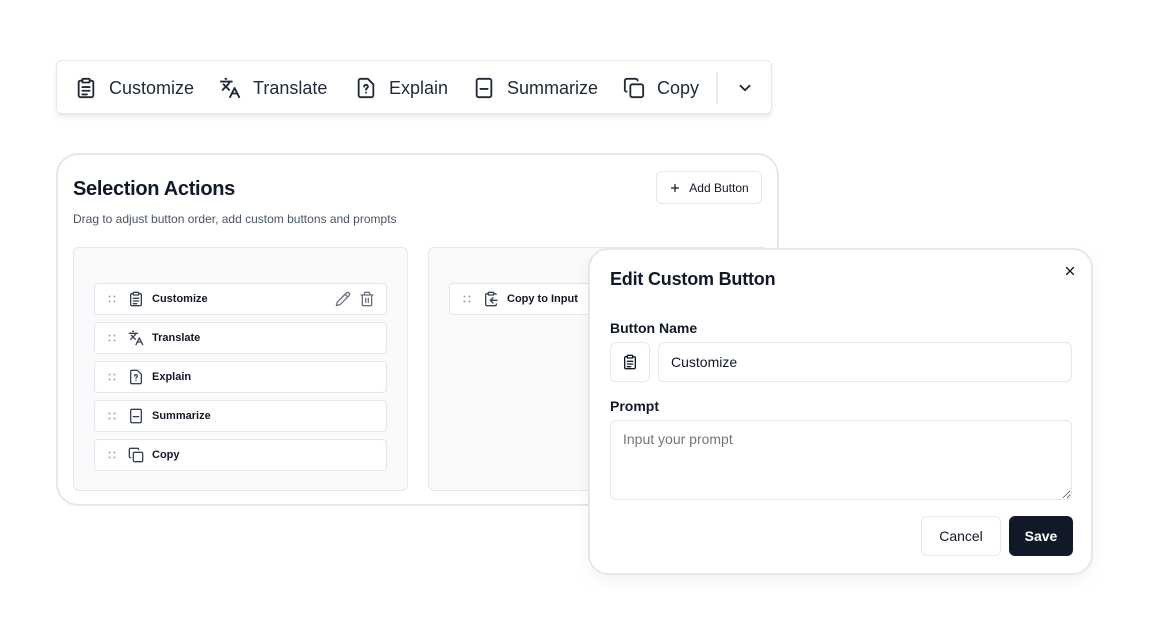 The image size is (1152, 623). What do you see at coordinates (553, 87) in the screenshot?
I see `toolbar-button-label: Summarize` at bounding box center [553, 87].